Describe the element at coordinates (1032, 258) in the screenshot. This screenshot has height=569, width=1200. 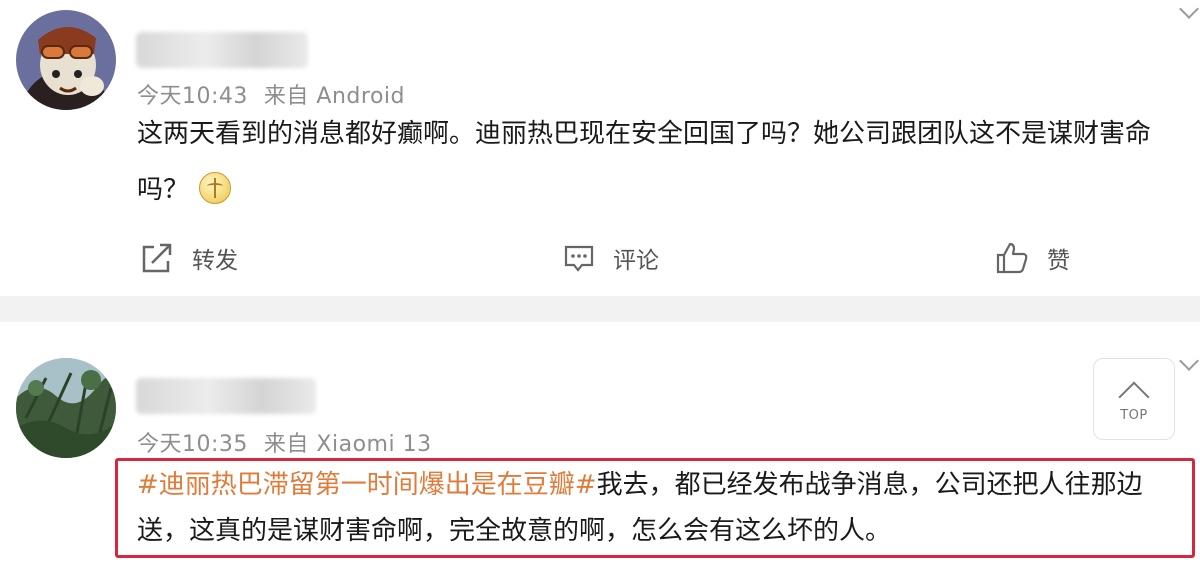
I see `like-button: 赞` at that location.